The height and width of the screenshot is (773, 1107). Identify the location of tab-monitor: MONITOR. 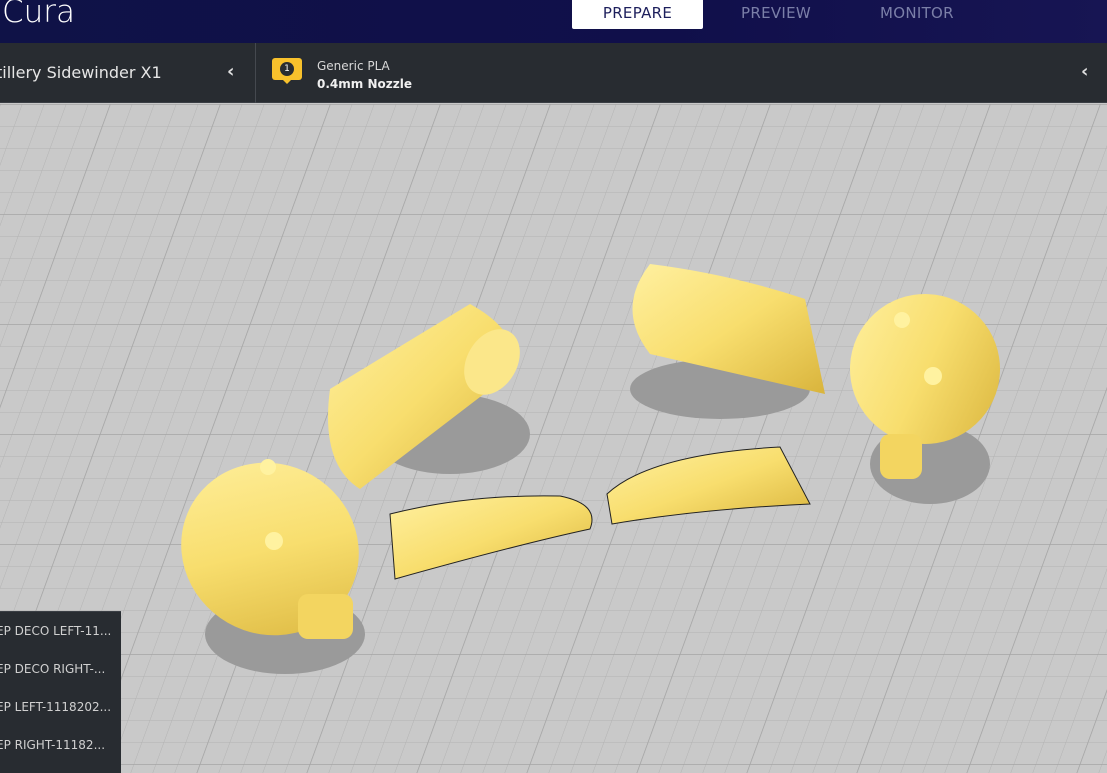
(917, 14).